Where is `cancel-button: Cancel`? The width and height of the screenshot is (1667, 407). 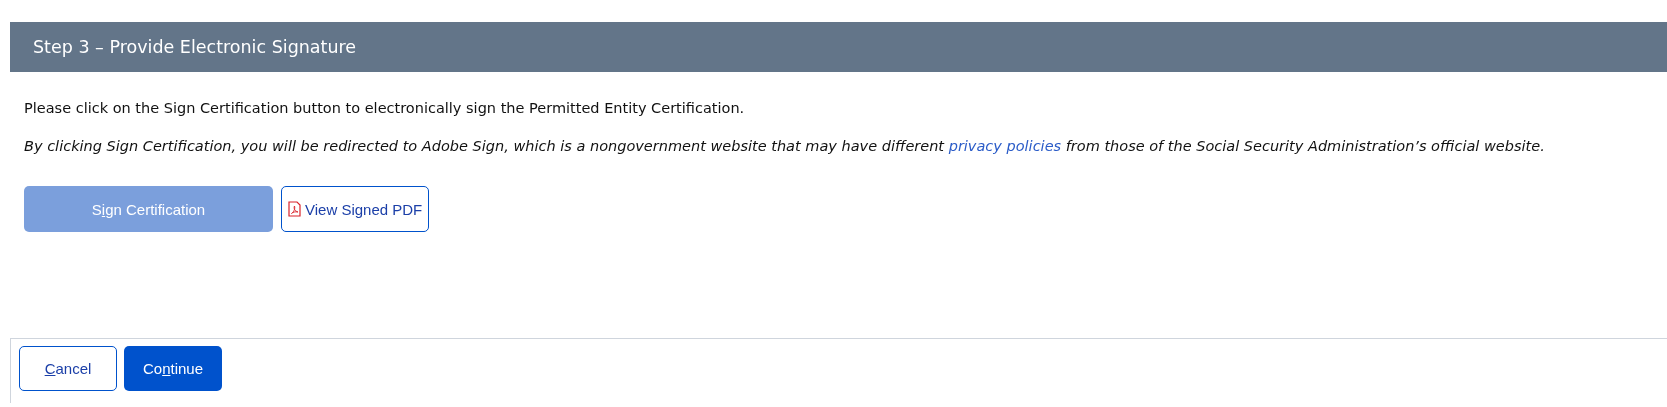
cancel-button: Cancel is located at coordinates (68, 368).